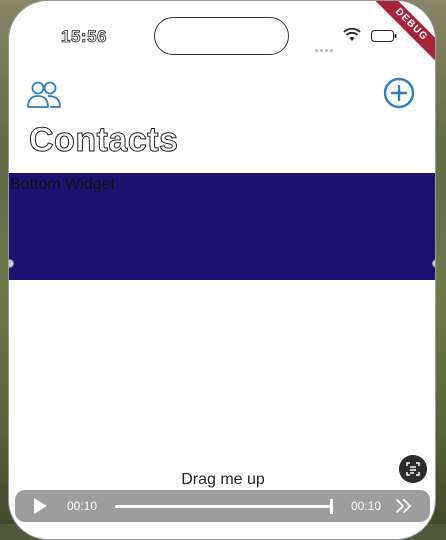 The height and width of the screenshot is (540, 446). What do you see at coordinates (222, 95) in the screenshot?
I see `app-bar` at bounding box center [222, 95].